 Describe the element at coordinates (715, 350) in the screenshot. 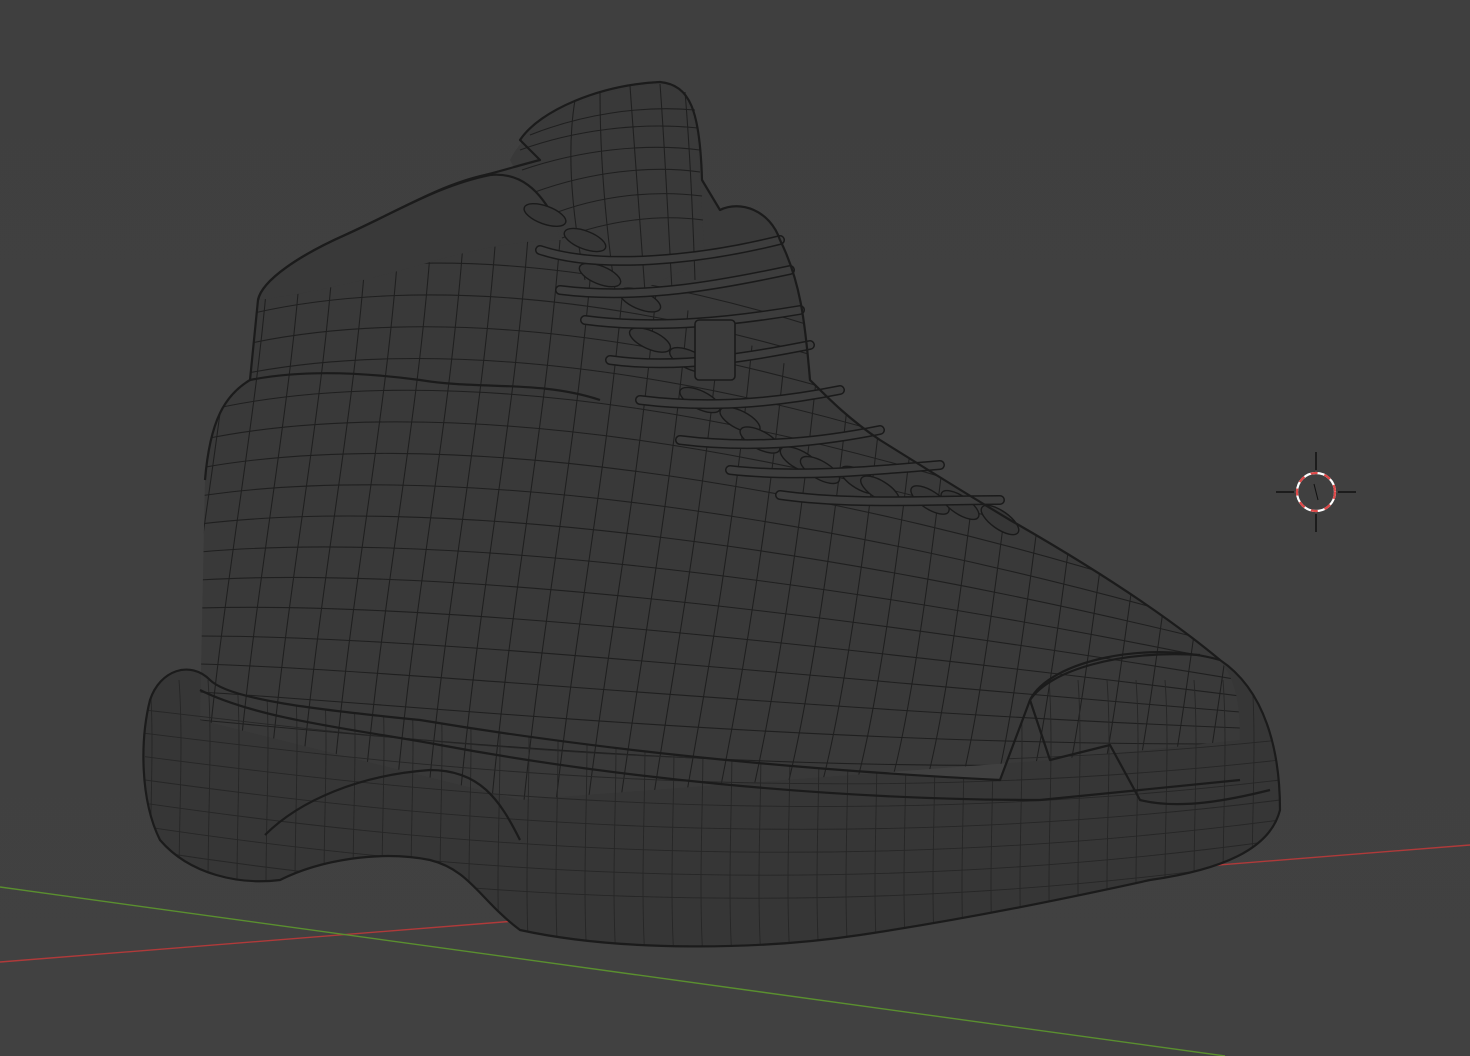

I see `lace-lock` at that location.